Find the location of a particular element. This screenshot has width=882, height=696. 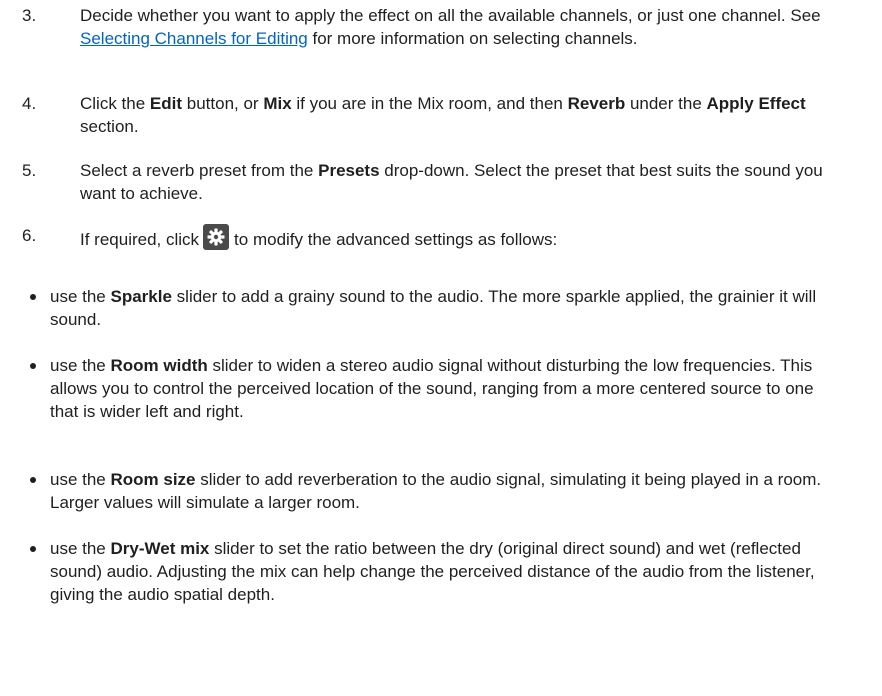

step-number: 3. is located at coordinates (29, 15).